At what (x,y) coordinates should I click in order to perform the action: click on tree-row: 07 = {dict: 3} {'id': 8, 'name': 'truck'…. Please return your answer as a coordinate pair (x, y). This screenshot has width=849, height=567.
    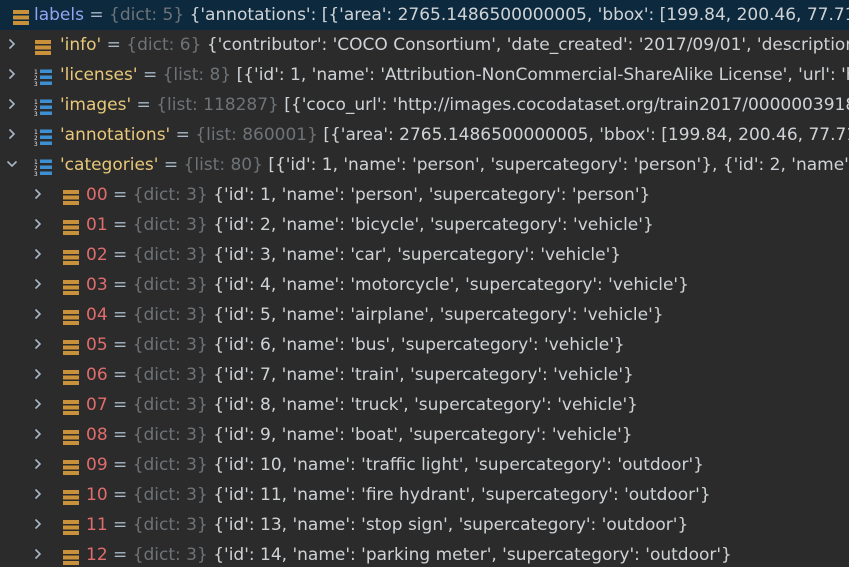
    Looking at the image, I should click on (424, 405).